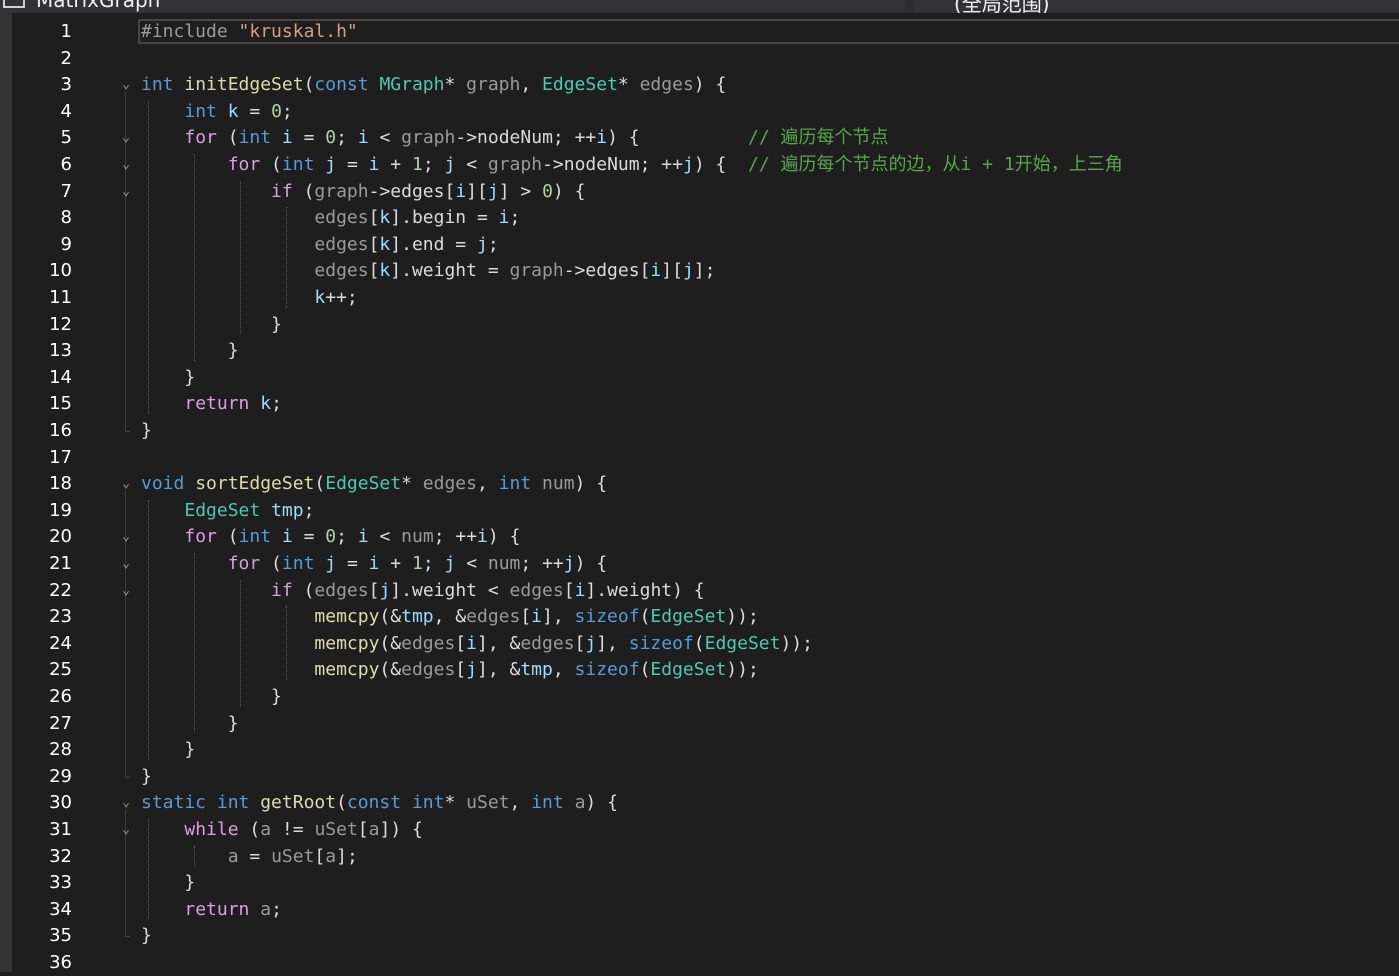  What do you see at coordinates (796, 643) in the screenshot?
I see `code-token: ));` at bounding box center [796, 643].